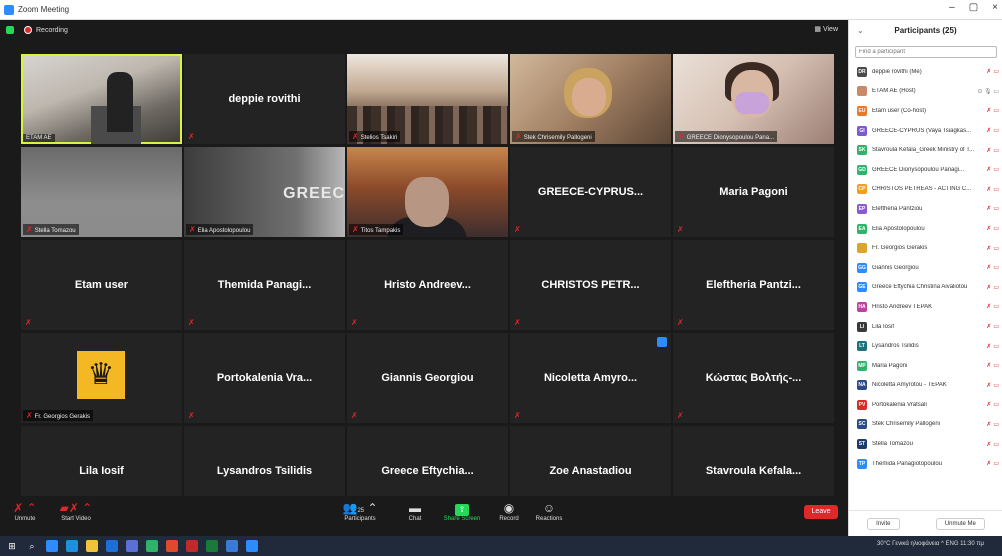 The height and width of the screenshot is (556, 1002). What do you see at coordinates (907, 463) in the screenshot?
I see `participant-name: Themida Panagiotopoulou` at bounding box center [907, 463].